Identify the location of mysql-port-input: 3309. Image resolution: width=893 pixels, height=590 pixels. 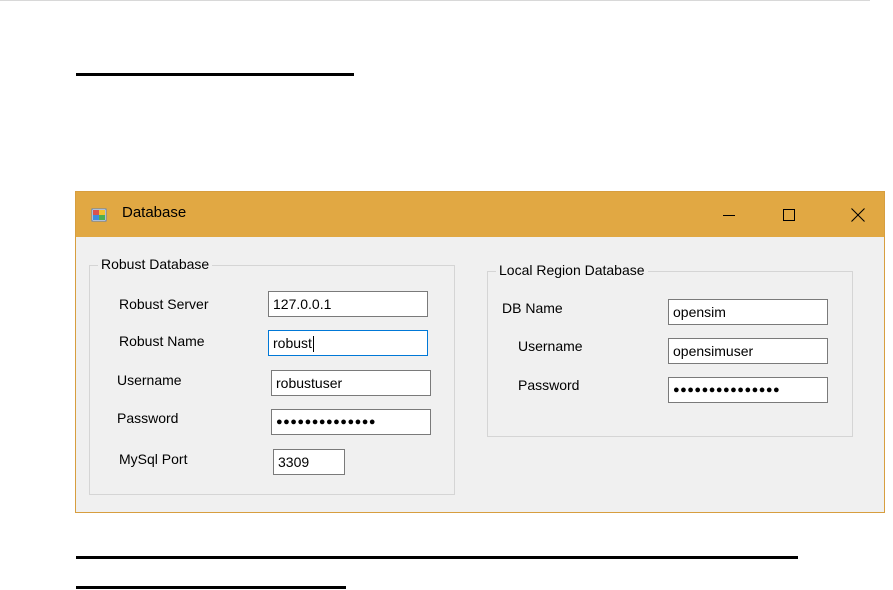
(309, 462).